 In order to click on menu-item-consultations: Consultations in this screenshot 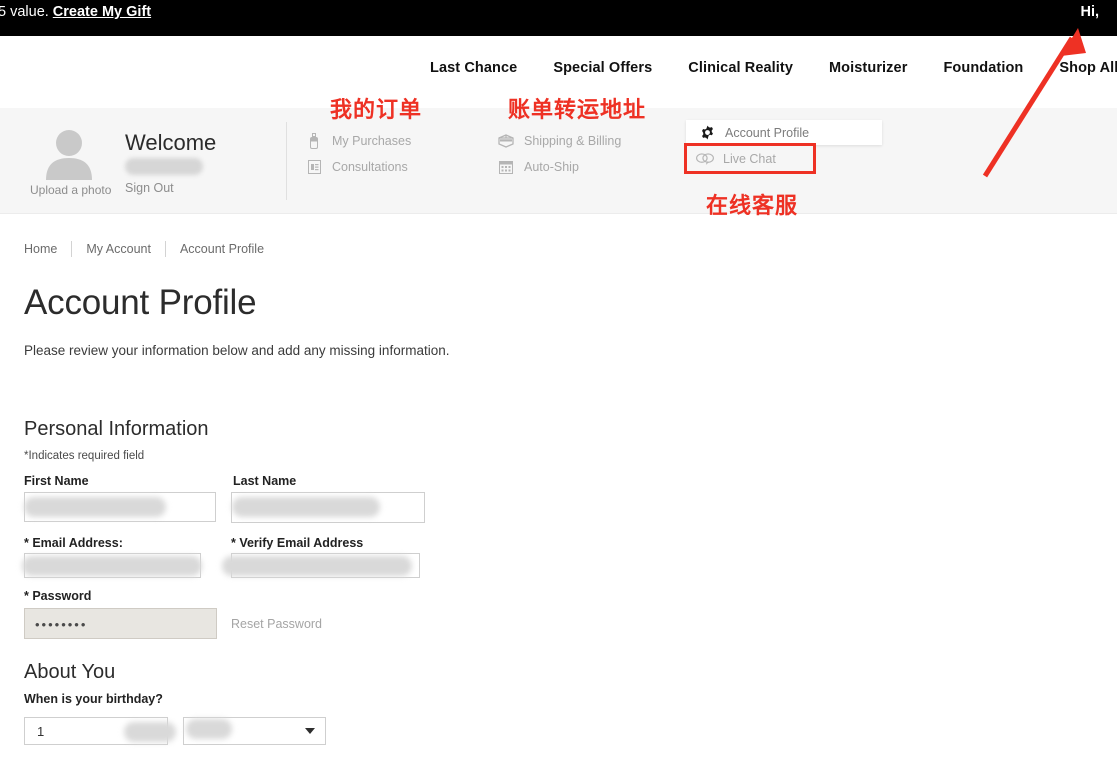, I will do `click(358, 167)`.